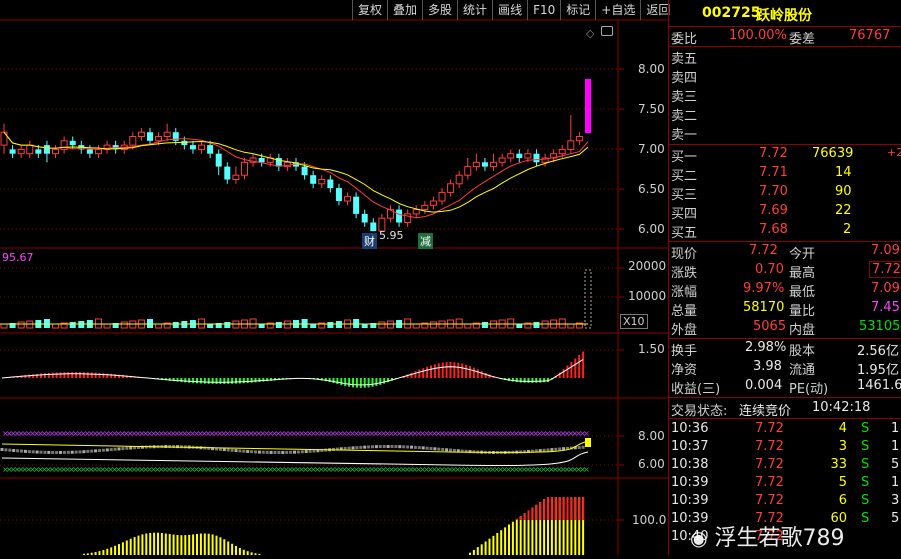  Describe the element at coordinates (684, 273) in the screenshot. I see `quote-label: 涨跌` at that location.